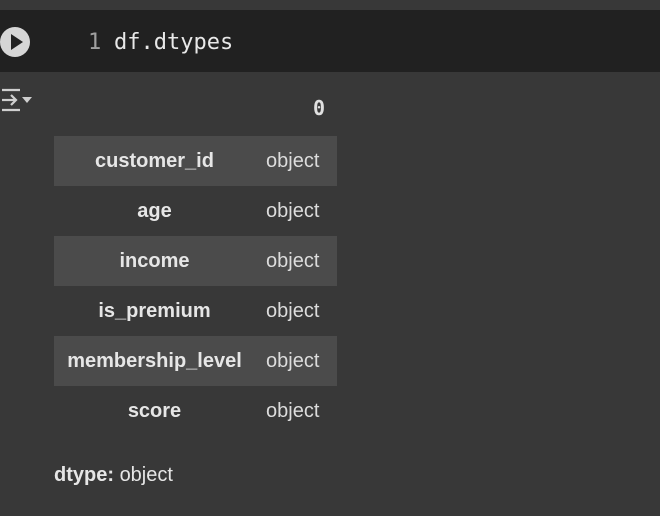 The image size is (660, 516). What do you see at coordinates (154, 311) in the screenshot?
I see `row-index: is_premium` at bounding box center [154, 311].